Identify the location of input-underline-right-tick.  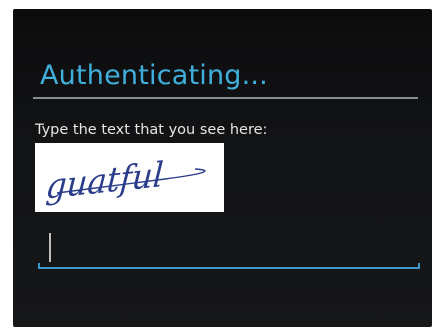
(419, 266).